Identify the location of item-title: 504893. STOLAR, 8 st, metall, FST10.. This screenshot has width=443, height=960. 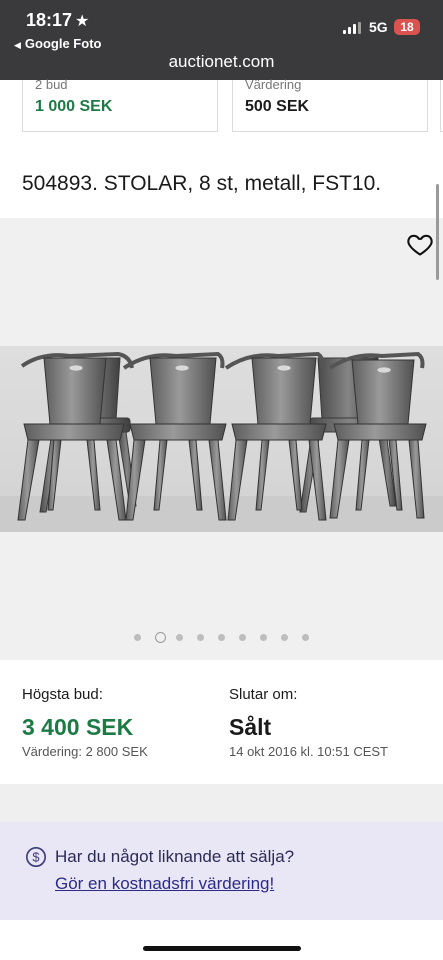
(202, 183).